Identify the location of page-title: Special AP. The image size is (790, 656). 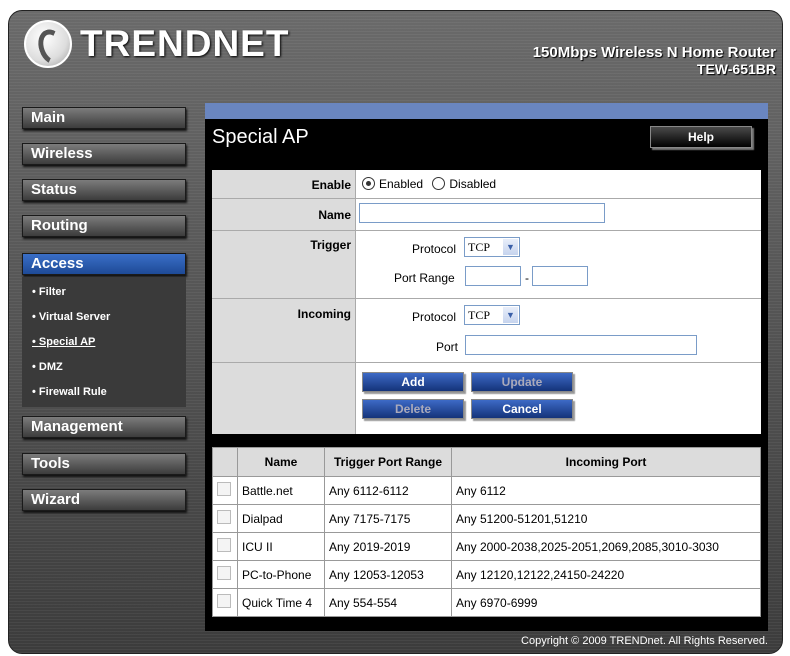
(260, 137).